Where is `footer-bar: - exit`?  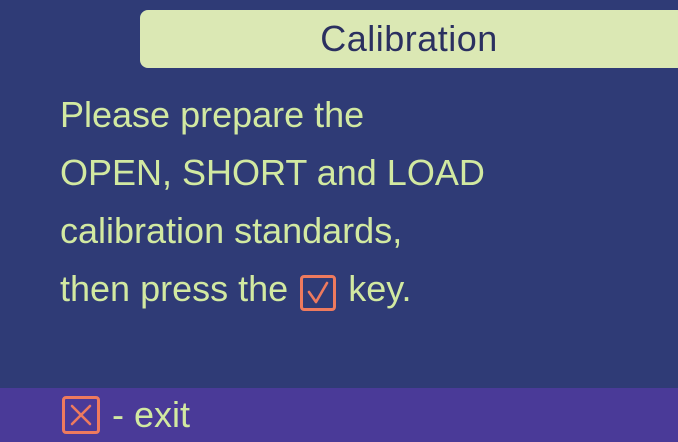 footer-bar: - exit is located at coordinates (339, 415).